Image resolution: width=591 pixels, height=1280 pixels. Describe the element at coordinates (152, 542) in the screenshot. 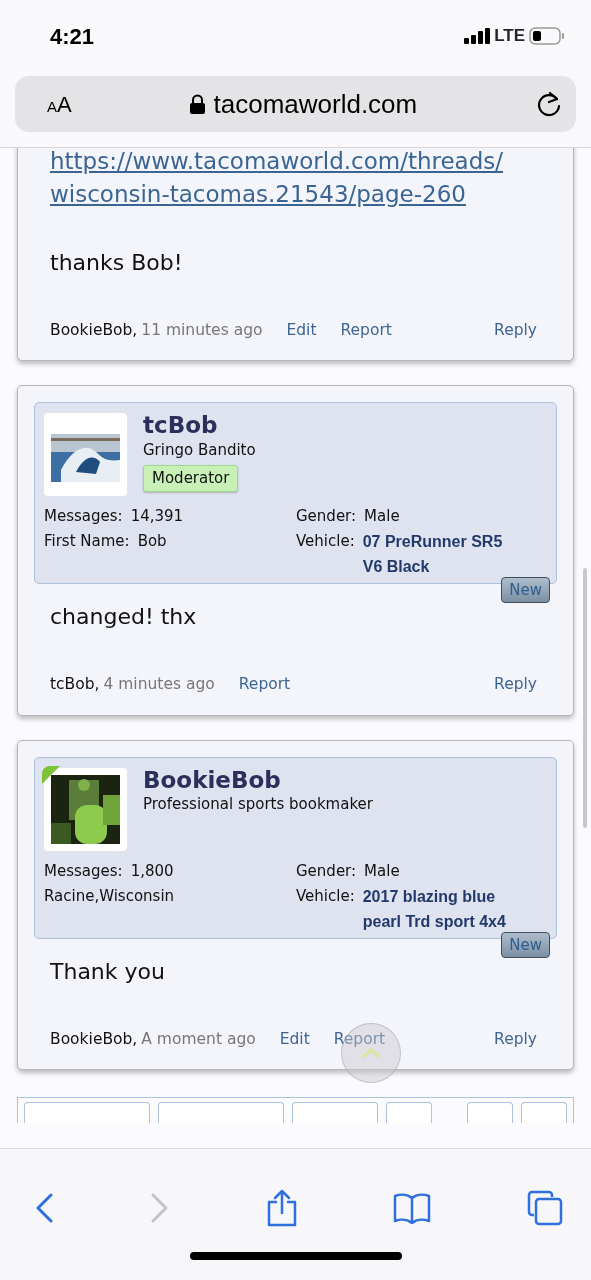

I see `stat-value: Bob` at that location.